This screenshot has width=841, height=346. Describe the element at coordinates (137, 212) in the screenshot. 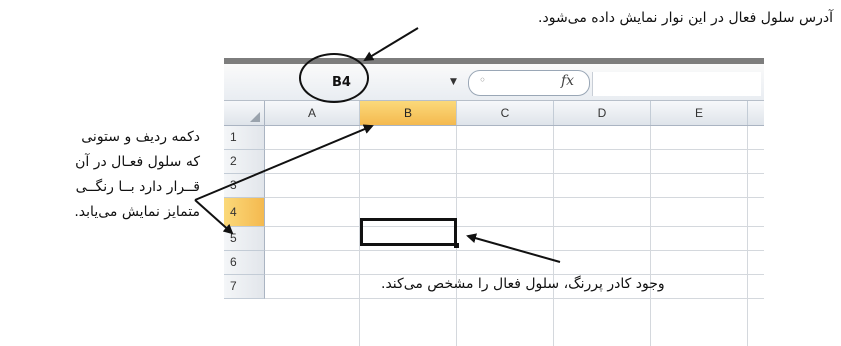

I see `annotation-left-line: متمایز نمایش می‌یابد.` at that location.